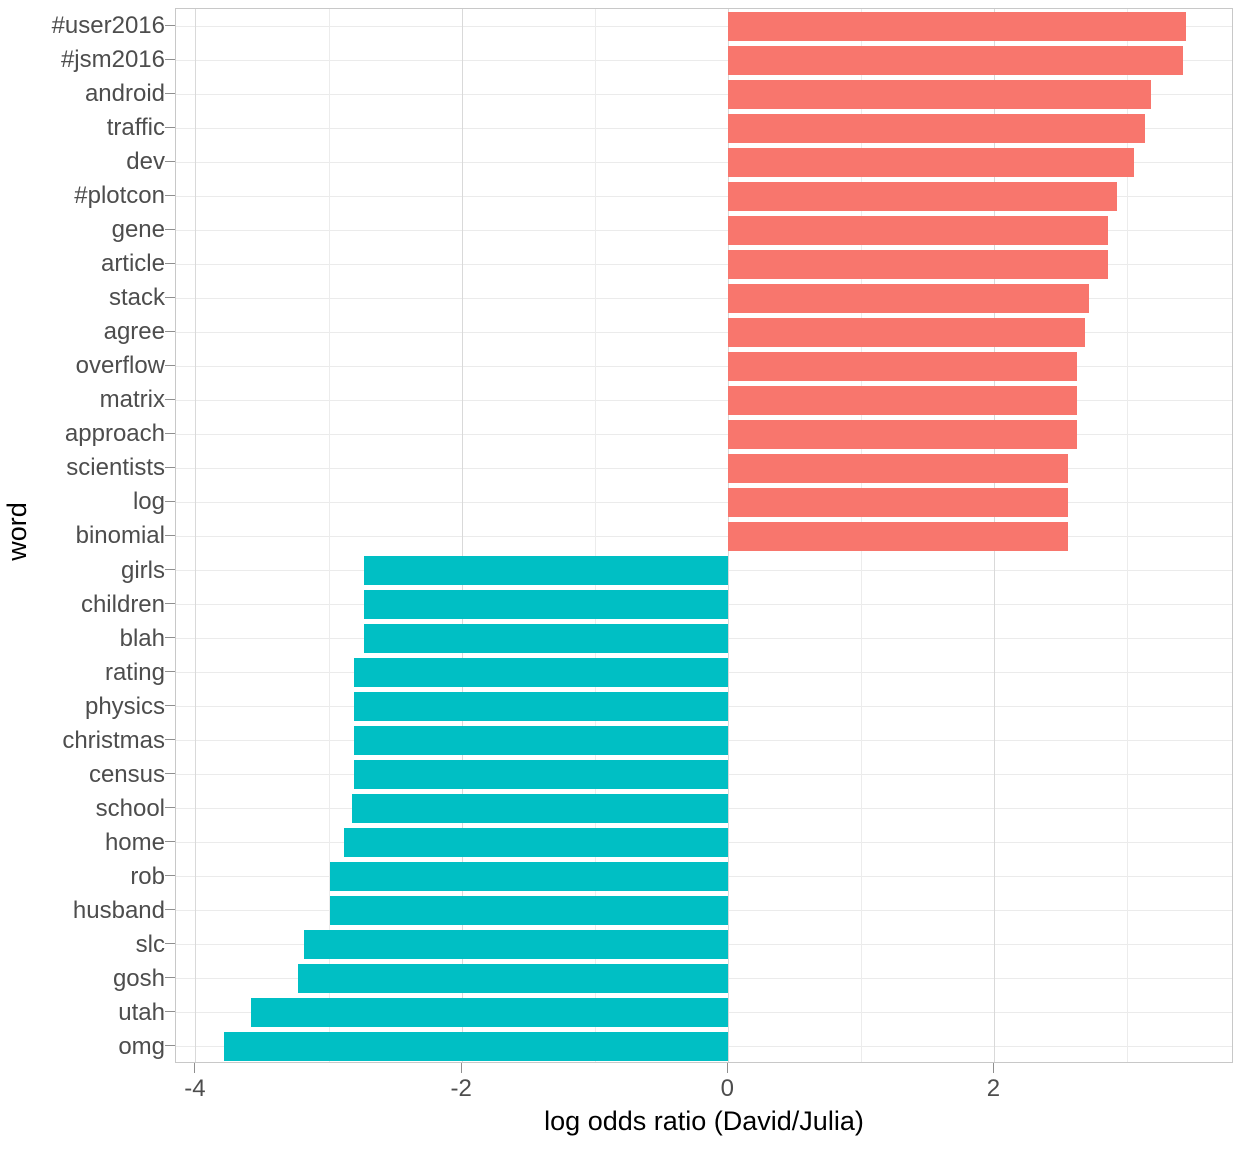  What do you see at coordinates (147, 876) in the screenshot?
I see `y-axis-tick-label: rob` at bounding box center [147, 876].